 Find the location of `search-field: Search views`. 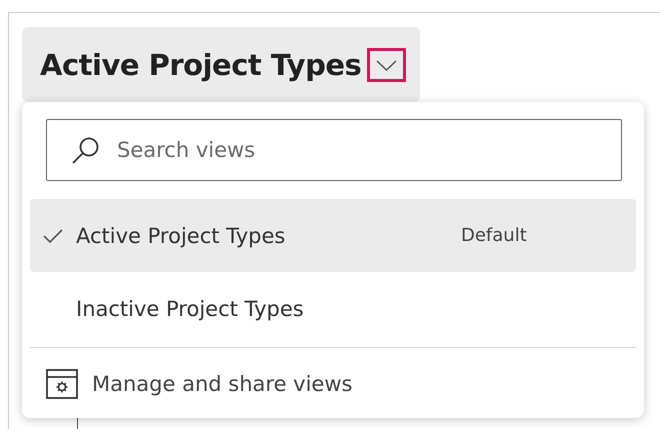

search-field: Search views is located at coordinates (334, 150).